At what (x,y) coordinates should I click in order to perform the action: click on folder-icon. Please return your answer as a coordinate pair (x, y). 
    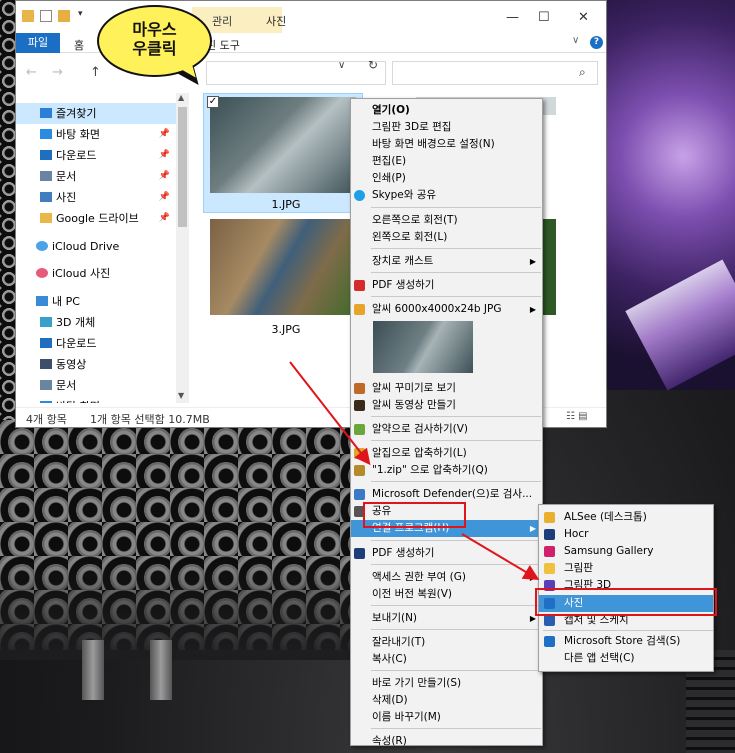
    Looking at the image, I should click on (28, 16).